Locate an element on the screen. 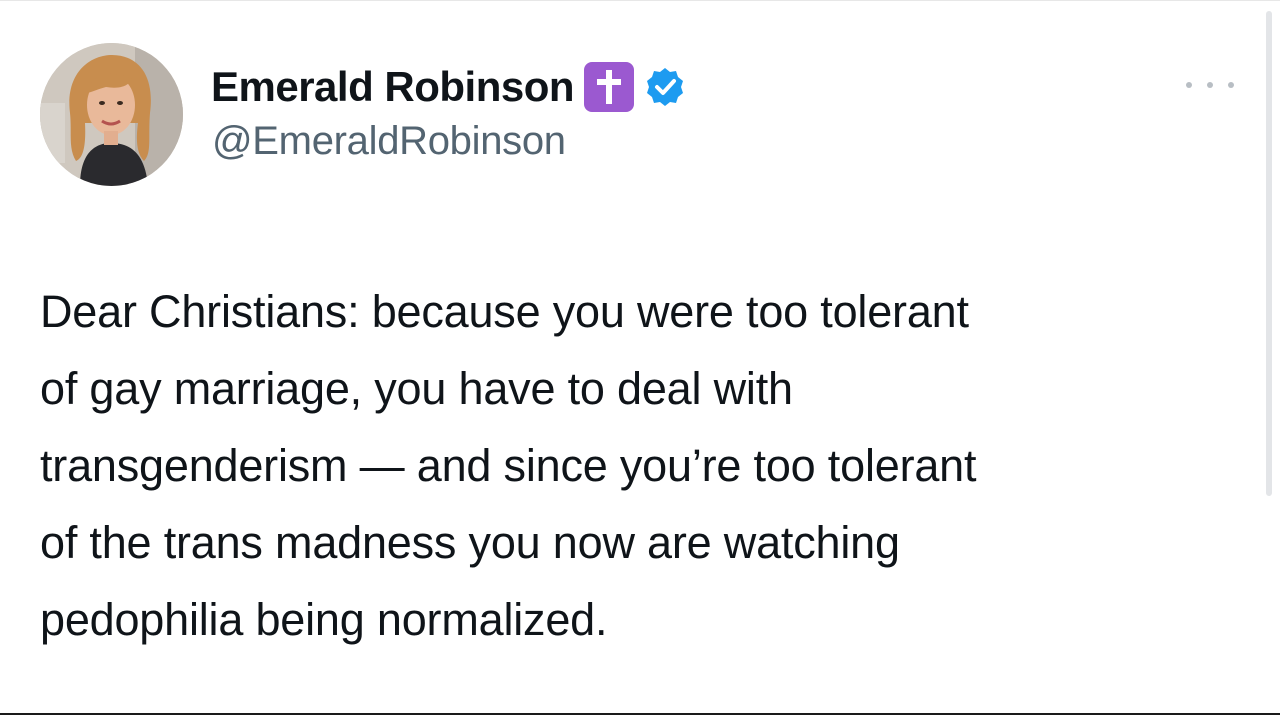  tweet-text-line: of gay marriage, you have to deal with is located at coordinates (416, 388).